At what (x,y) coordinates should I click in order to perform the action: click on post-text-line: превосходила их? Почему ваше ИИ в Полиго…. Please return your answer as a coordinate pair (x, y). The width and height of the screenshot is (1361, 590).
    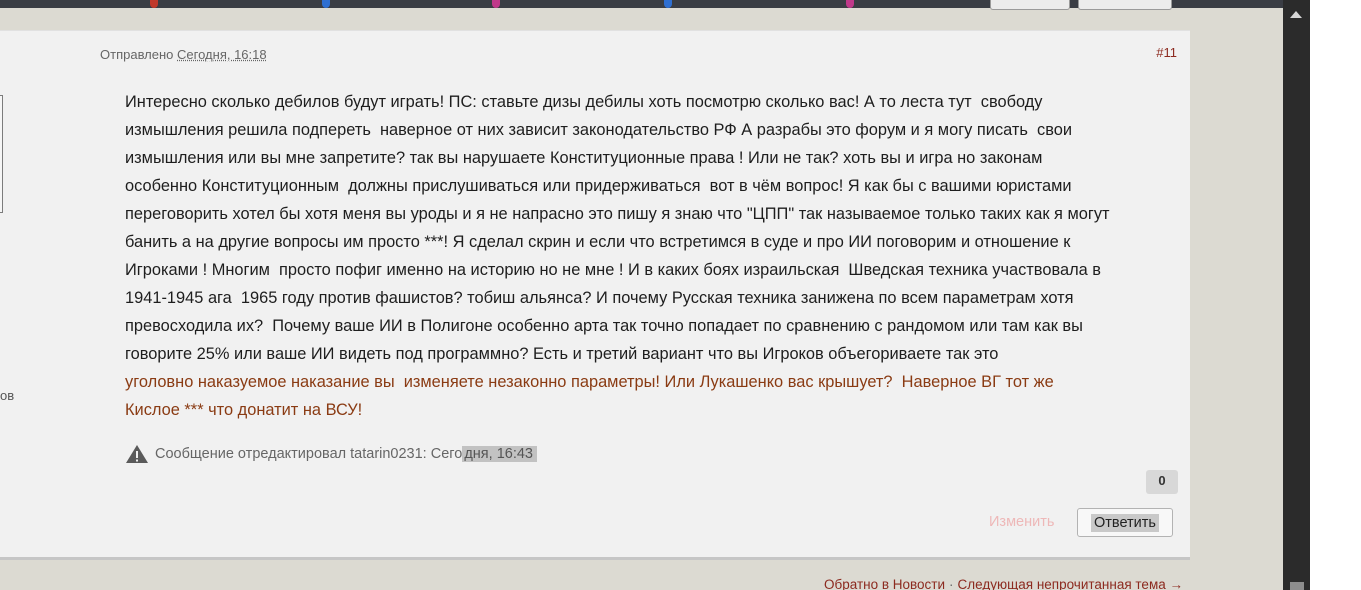
    Looking at the image, I should click on (604, 326).